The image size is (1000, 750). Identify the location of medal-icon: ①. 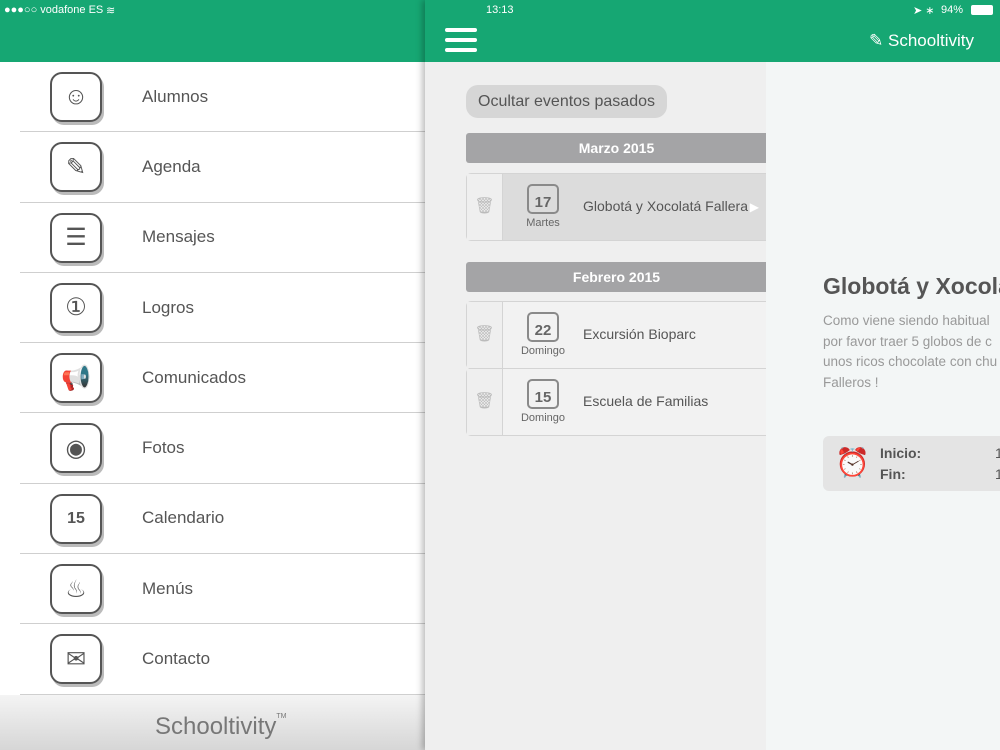
(76, 307).